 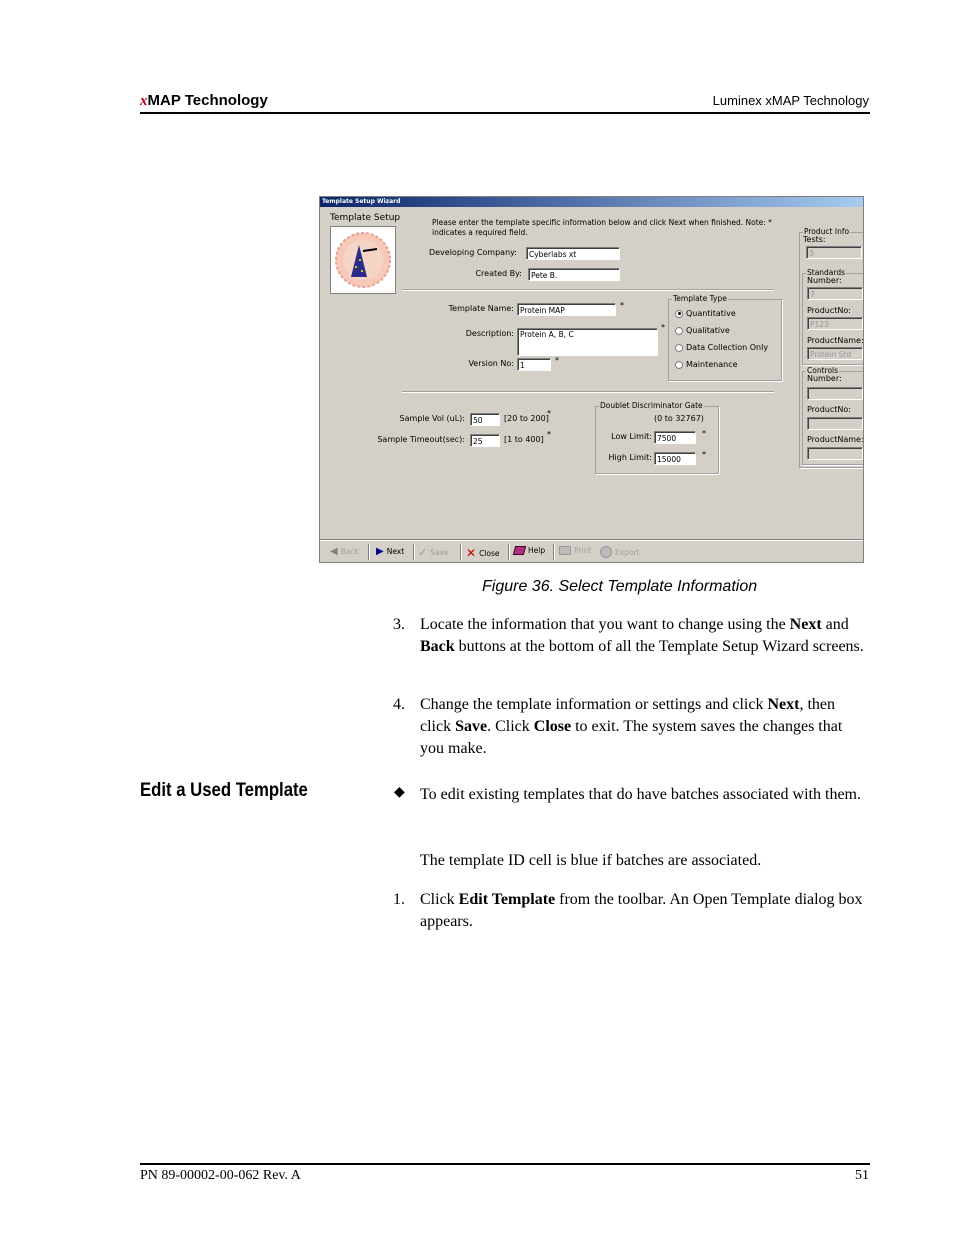 What do you see at coordinates (399, 624) in the screenshot?
I see `step-number: 3.` at bounding box center [399, 624].